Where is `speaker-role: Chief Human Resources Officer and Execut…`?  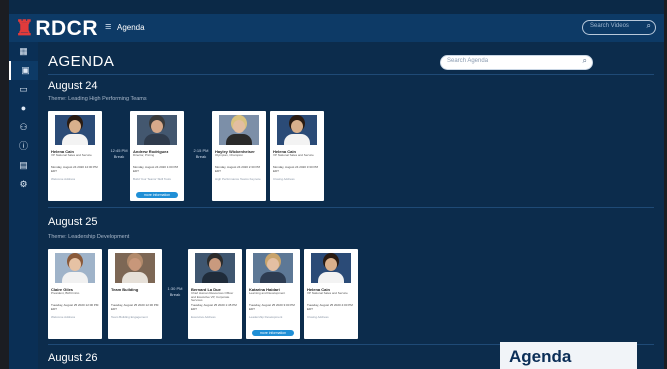 speaker-role: Chief Human Resources Officer and Execut… is located at coordinates (212, 297).